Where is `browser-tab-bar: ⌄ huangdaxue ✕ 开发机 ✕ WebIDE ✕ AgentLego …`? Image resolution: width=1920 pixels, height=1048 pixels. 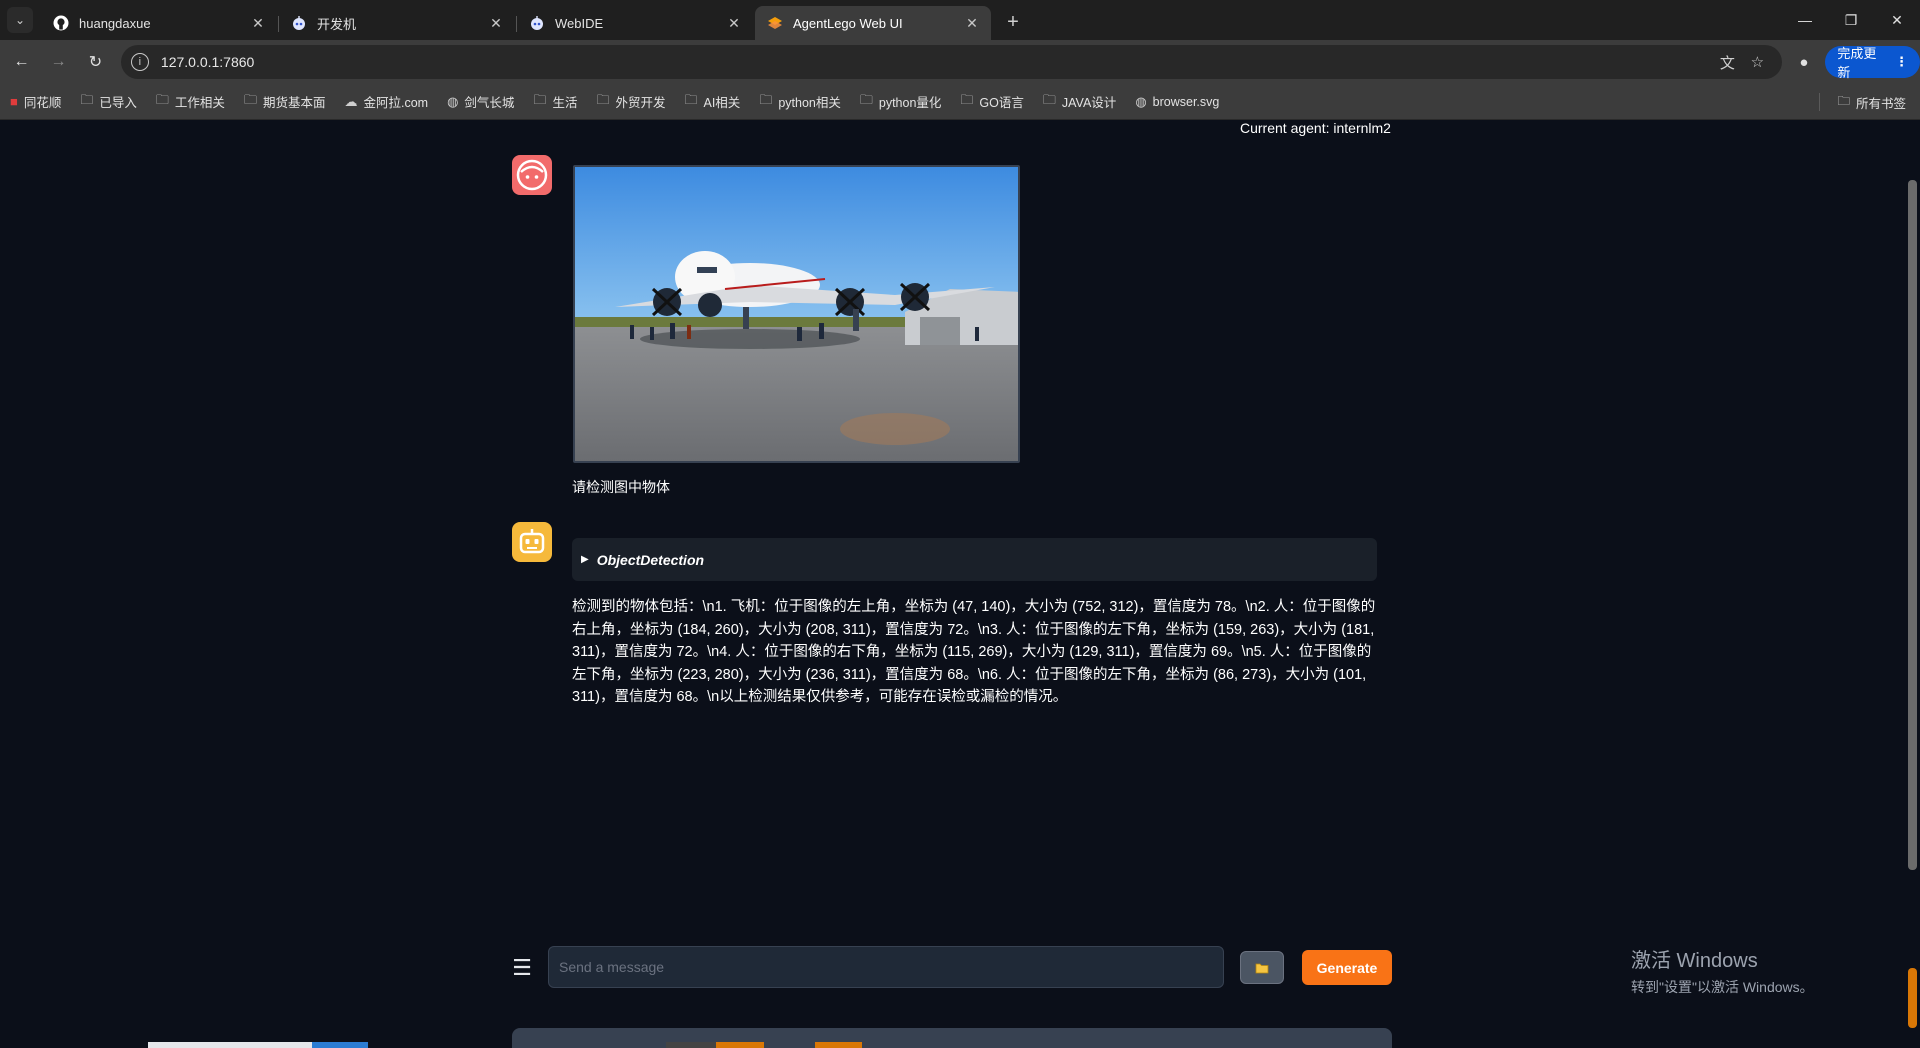 browser-tab-bar: ⌄ huangdaxue ✕ 开发机 ✕ WebIDE ✕ AgentLego … is located at coordinates (960, 20).